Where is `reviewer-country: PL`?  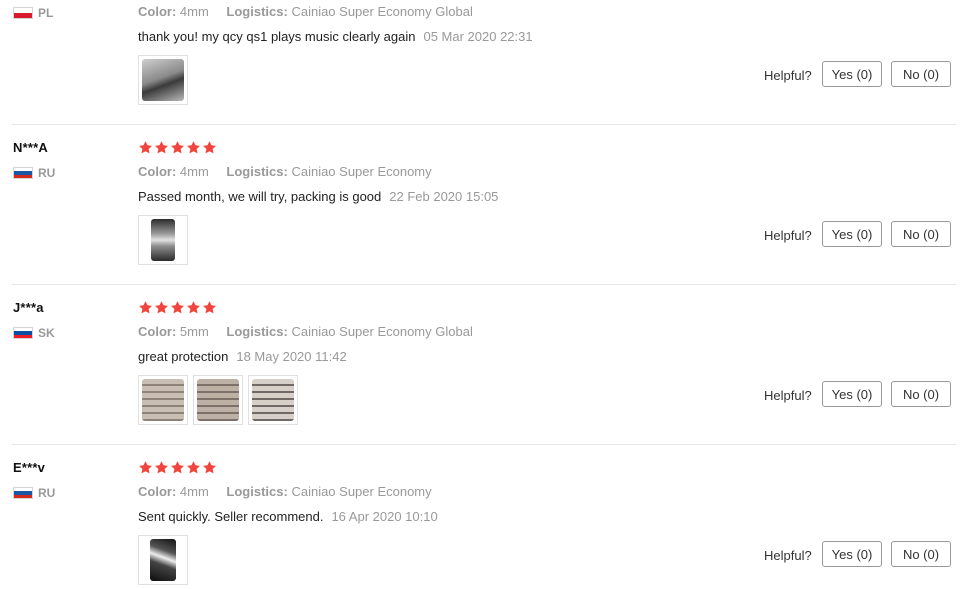
reviewer-country: PL is located at coordinates (33, 13).